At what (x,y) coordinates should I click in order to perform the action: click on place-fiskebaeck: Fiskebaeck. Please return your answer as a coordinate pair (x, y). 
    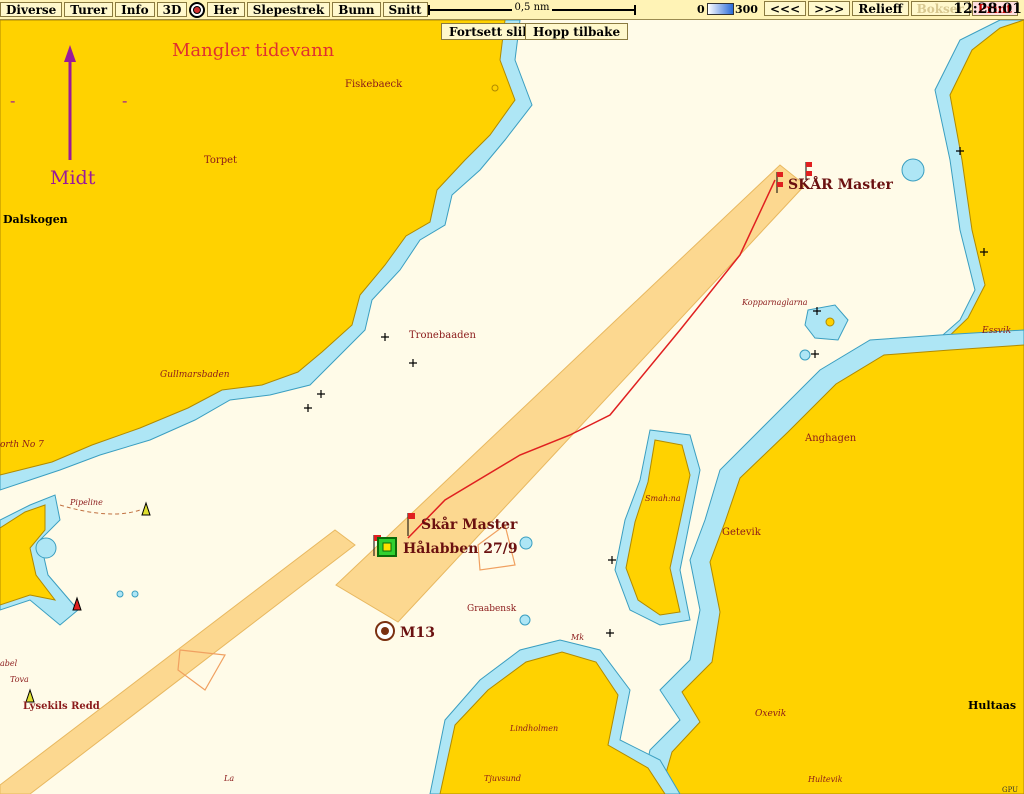
    Looking at the image, I should click on (374, 84).